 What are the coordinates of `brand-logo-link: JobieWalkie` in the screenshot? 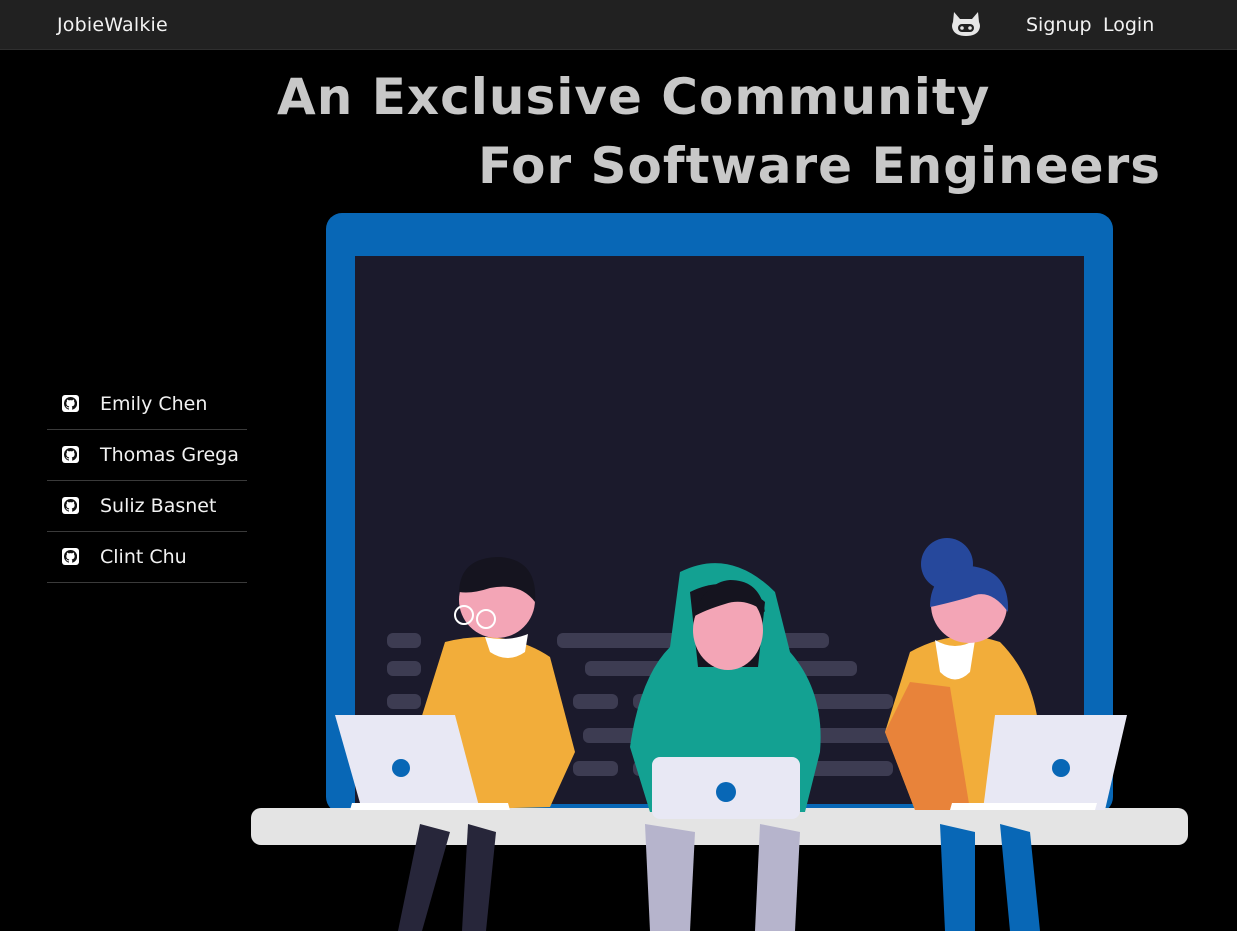 It's located at (112, 25).